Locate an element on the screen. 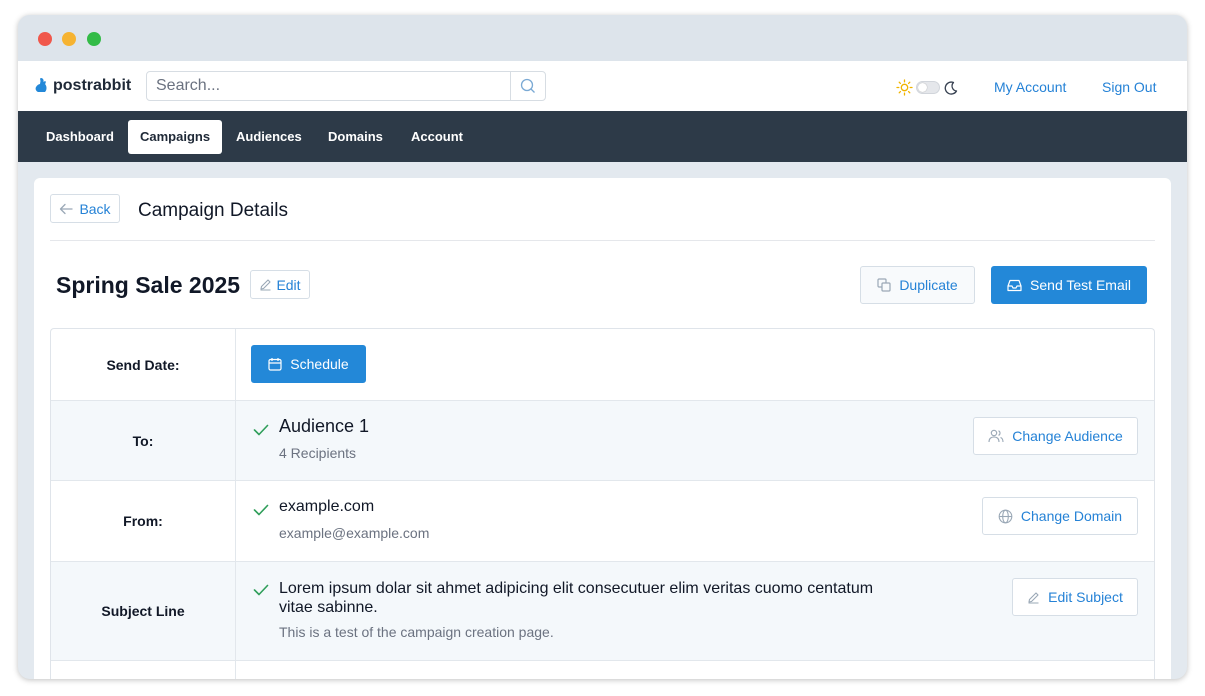 This screenshot has height=696, width=1205. nav-item-domains: Domains is located at coordinates (355, 137).